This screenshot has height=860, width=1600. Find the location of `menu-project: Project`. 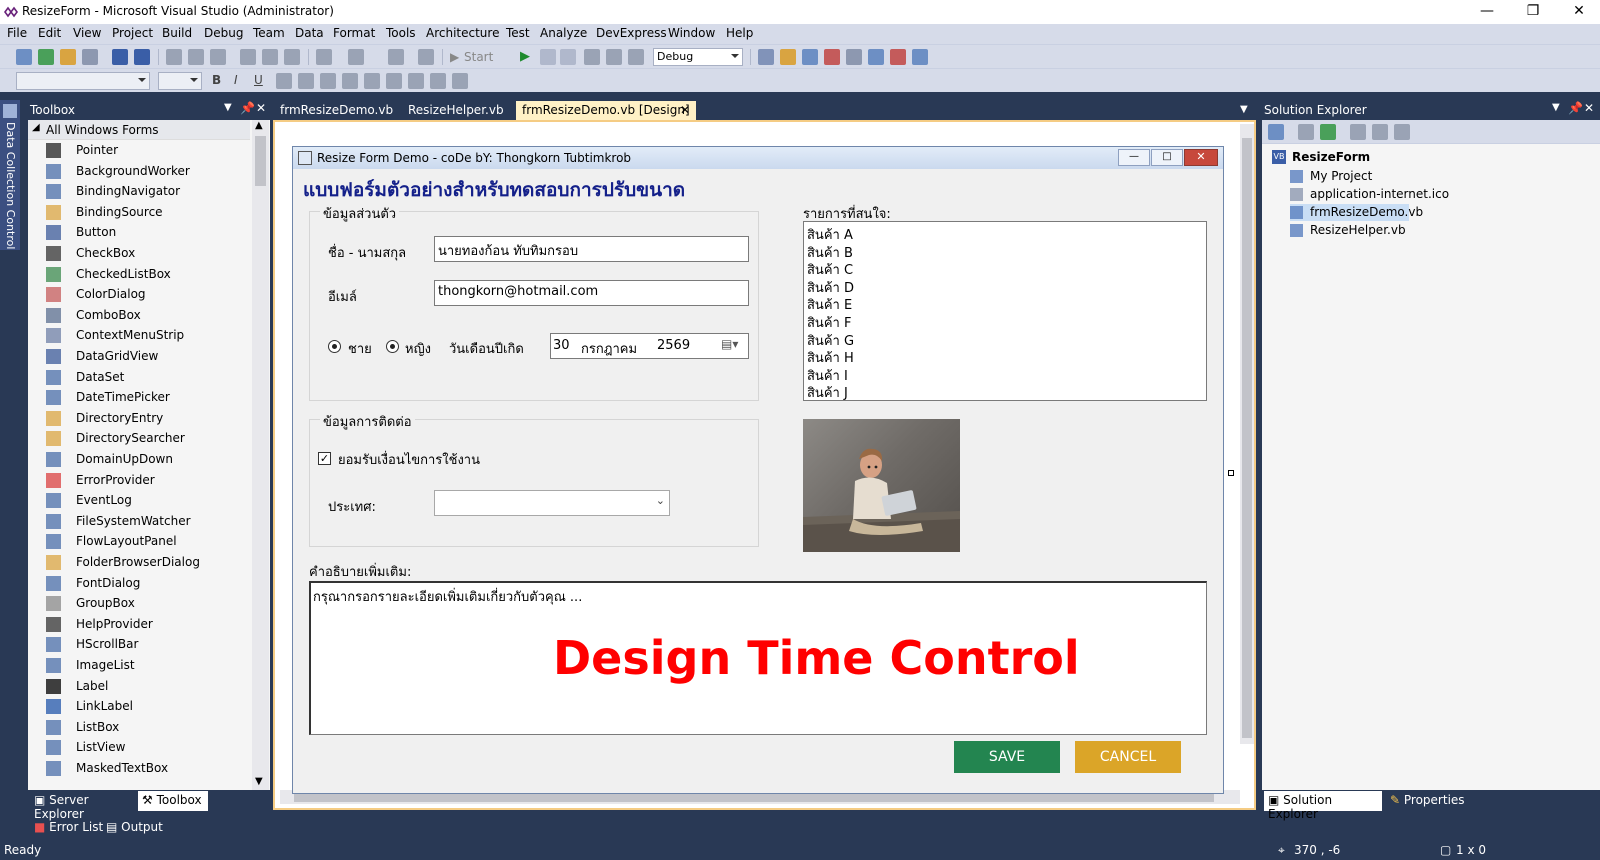

menu-project: Project is located at coordinates (132, 33).